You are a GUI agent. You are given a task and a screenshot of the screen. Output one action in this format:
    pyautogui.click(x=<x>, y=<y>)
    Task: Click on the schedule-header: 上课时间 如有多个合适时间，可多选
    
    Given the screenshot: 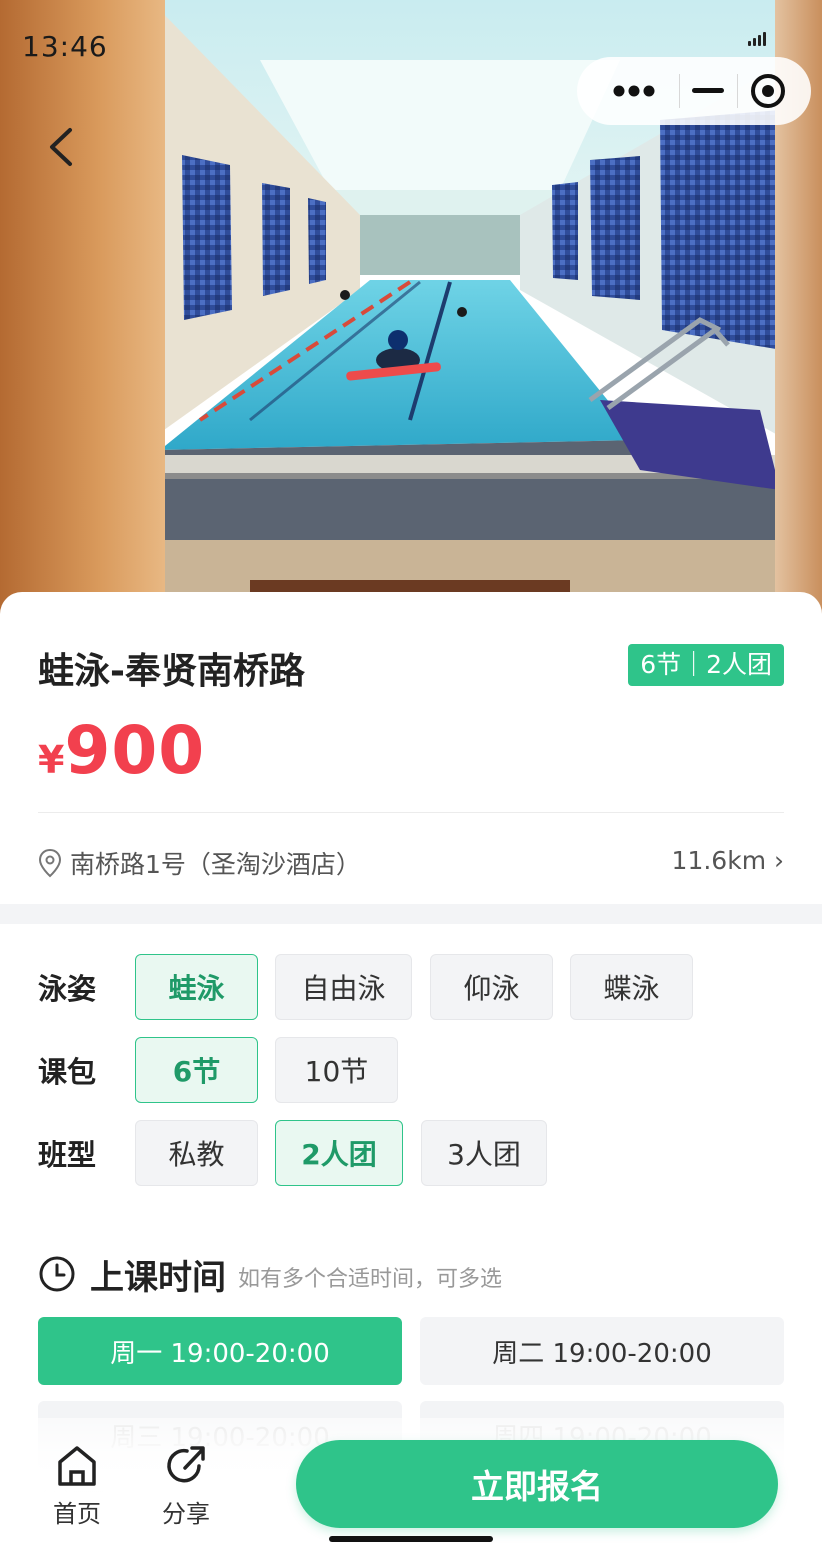 What is the action you would take?
    pyautogui.click(x=270, y=1275)
    